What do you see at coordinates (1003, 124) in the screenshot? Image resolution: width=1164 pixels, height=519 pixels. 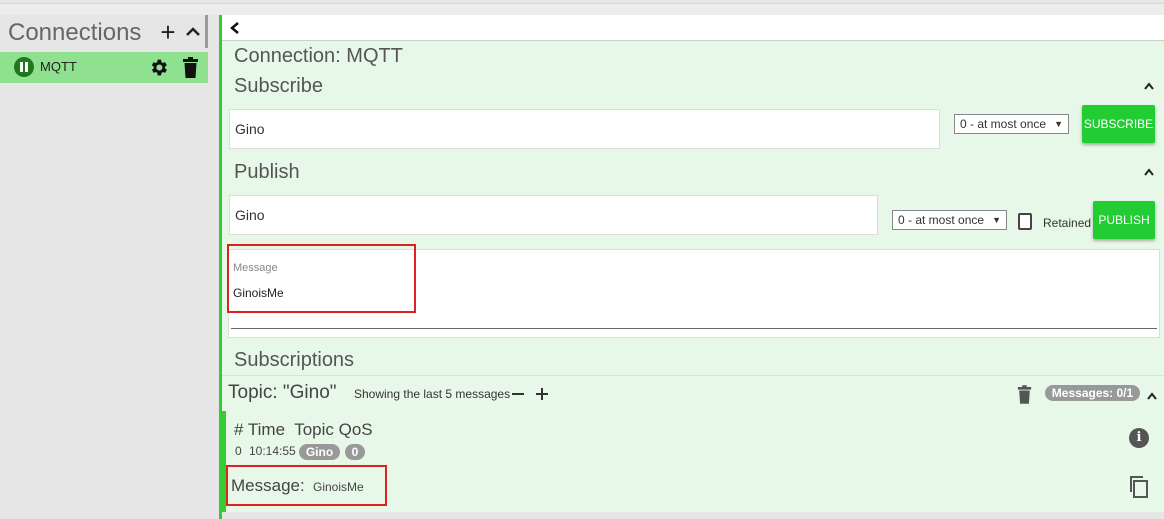 I see `subscribe-qos-value: 0 - at most once` at bounding box center [1003, 124].